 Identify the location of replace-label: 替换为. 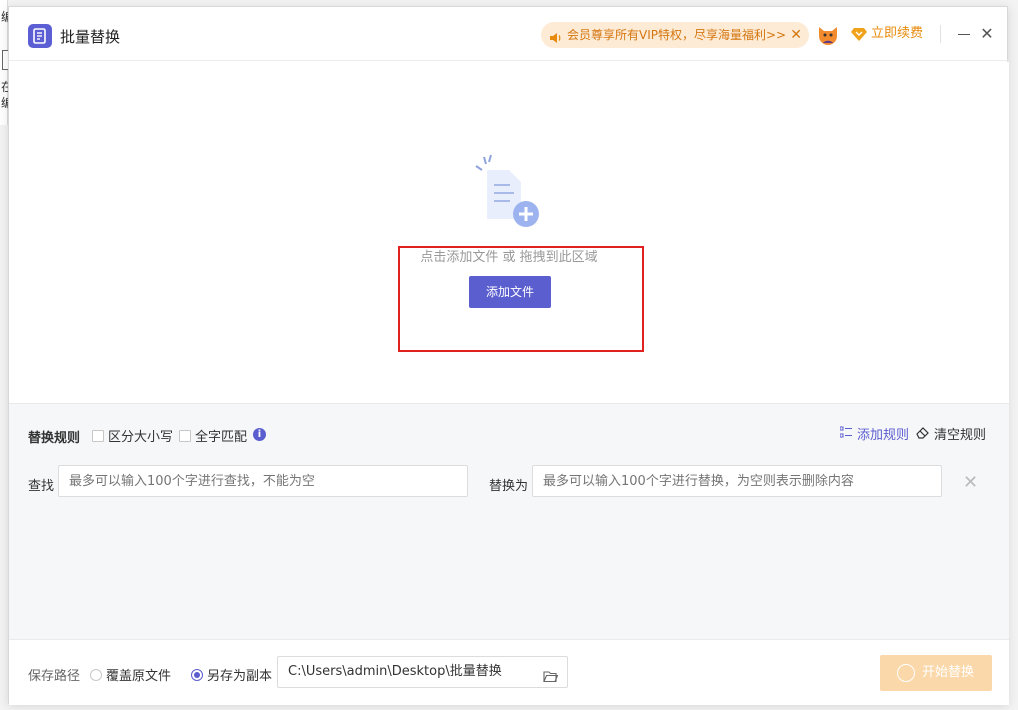
(509, 486).